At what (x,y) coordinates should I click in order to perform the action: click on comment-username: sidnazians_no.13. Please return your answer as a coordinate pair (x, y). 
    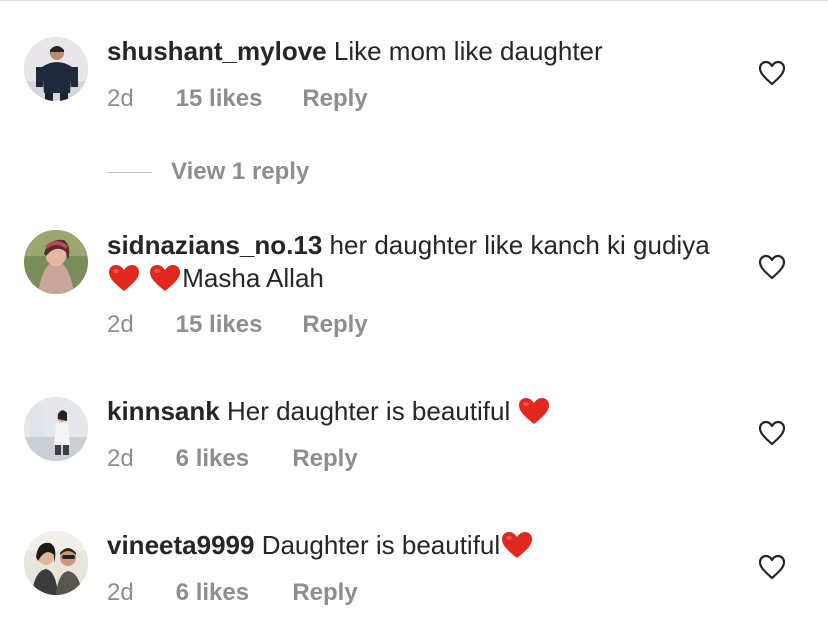
    Looking at the image, I should click on (214, 245).